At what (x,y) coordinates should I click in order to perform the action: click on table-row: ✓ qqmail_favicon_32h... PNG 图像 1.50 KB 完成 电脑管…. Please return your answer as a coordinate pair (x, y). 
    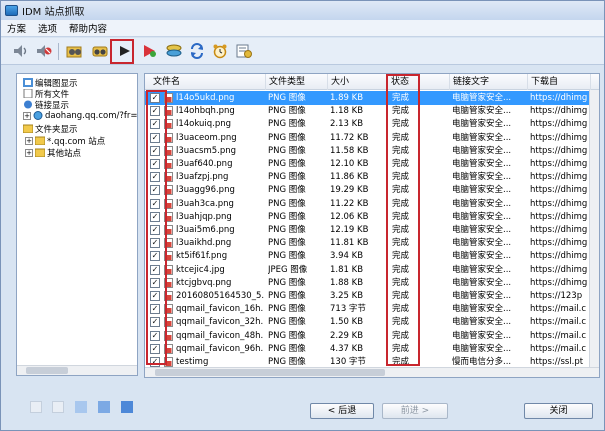
    Looking at the image, I should click on (372, 322).